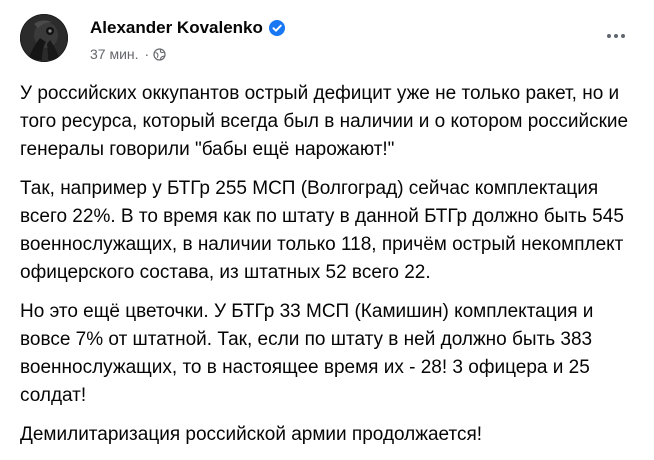  What do you see at coordinates (159, 54) in the screenshot?
I see `globe-icon` at bounding box center [159, 54].